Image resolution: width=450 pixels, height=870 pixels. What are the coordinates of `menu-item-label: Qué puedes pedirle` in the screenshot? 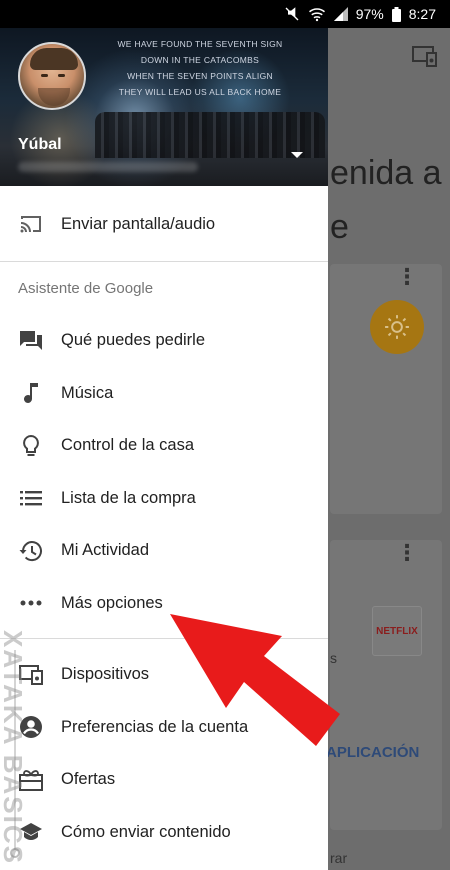 It's located at (133, 340).